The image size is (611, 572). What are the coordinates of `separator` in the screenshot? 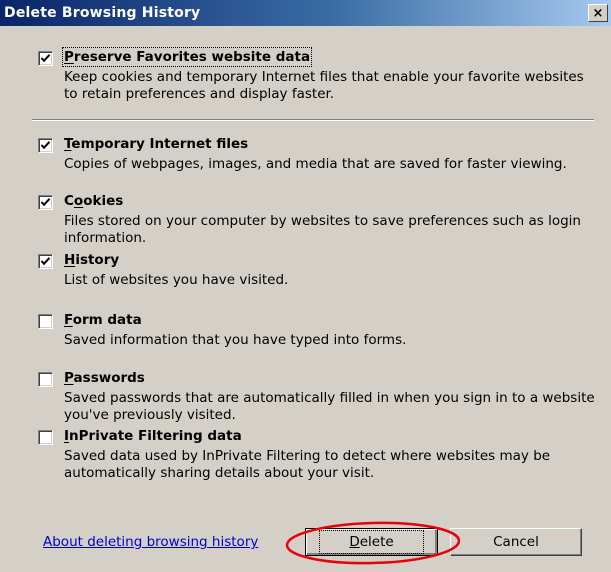 It's located at (313, 120).